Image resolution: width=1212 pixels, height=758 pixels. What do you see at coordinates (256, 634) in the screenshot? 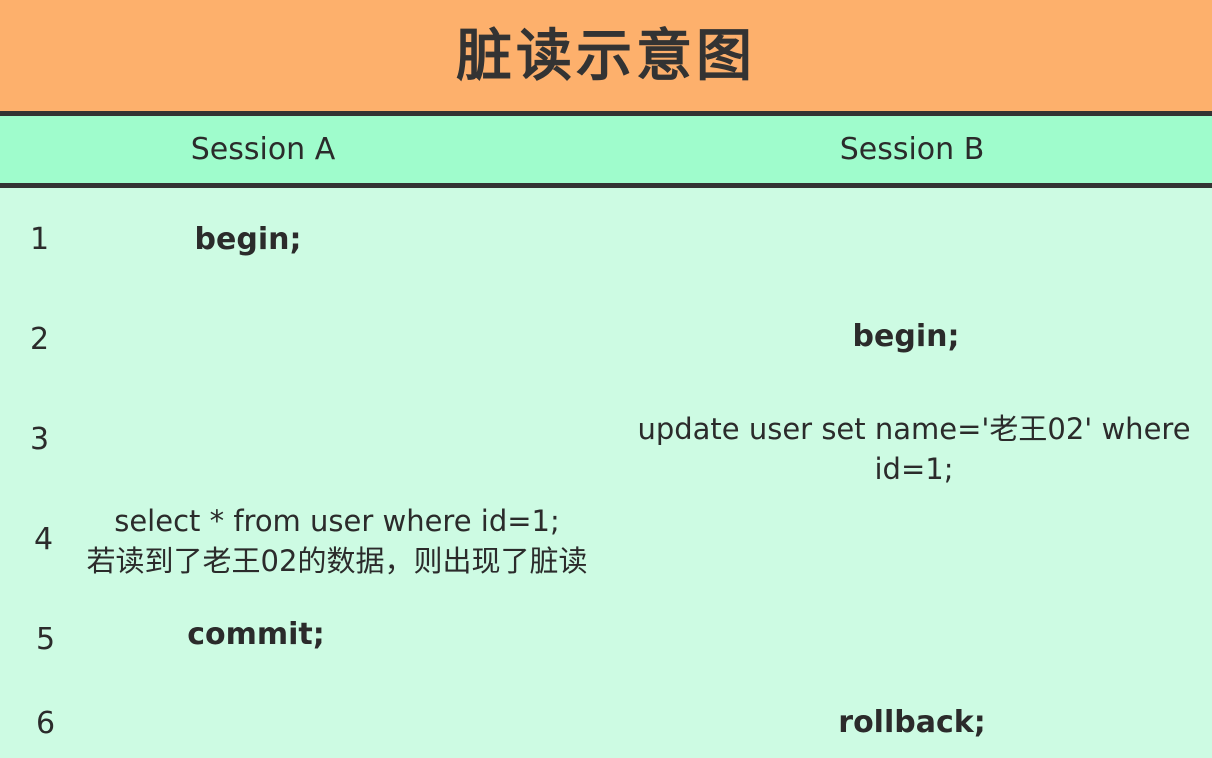
I see `row-5-session-a: commit;` at bounding box center [256, 634].